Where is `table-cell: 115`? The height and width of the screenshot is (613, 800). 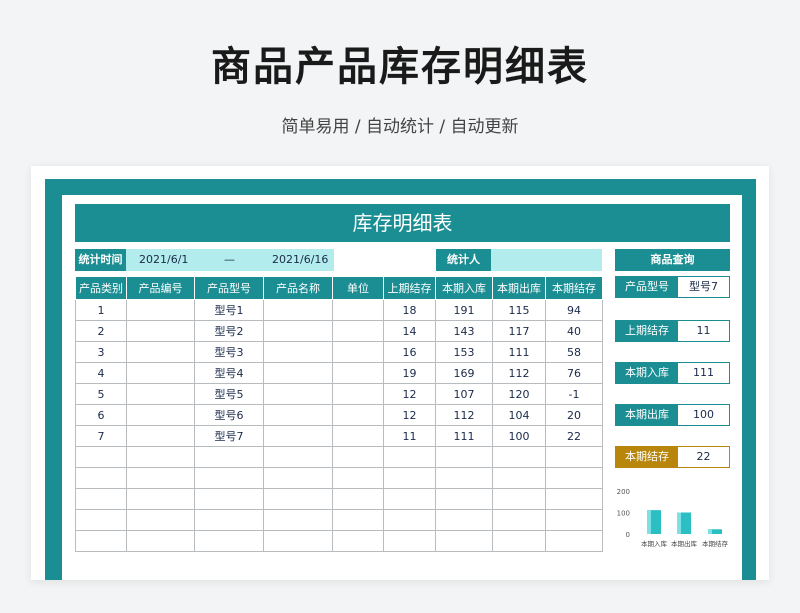
table-cell: 115 is located at coordinates (519, 310).